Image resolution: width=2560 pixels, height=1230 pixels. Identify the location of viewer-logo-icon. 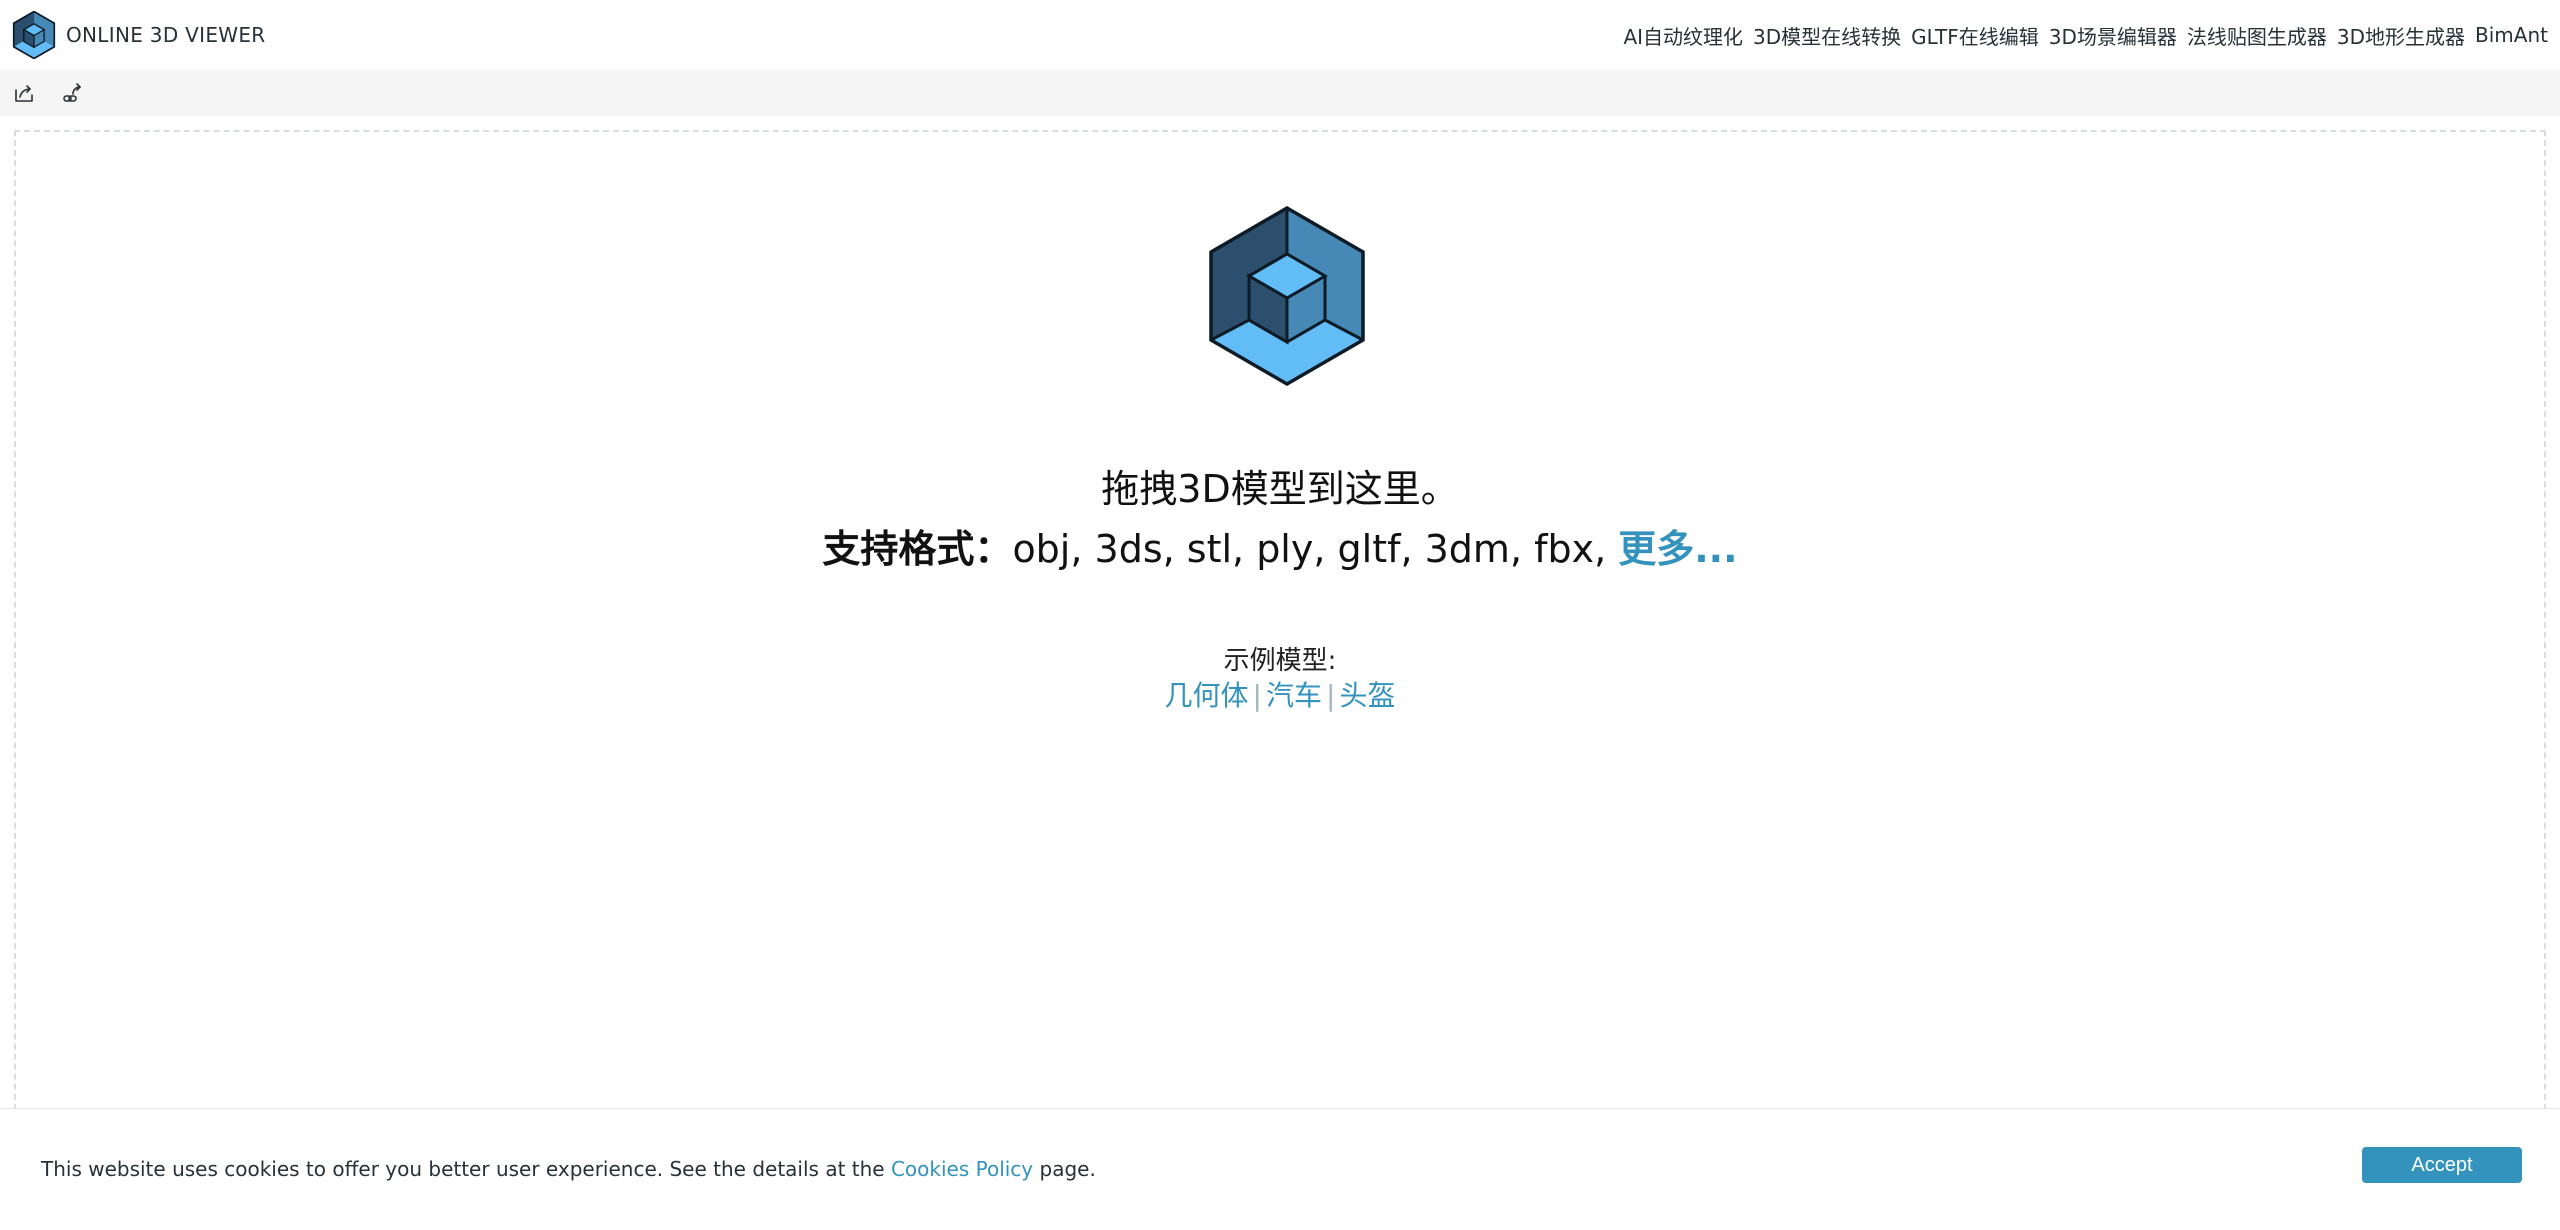
(1287, 296).